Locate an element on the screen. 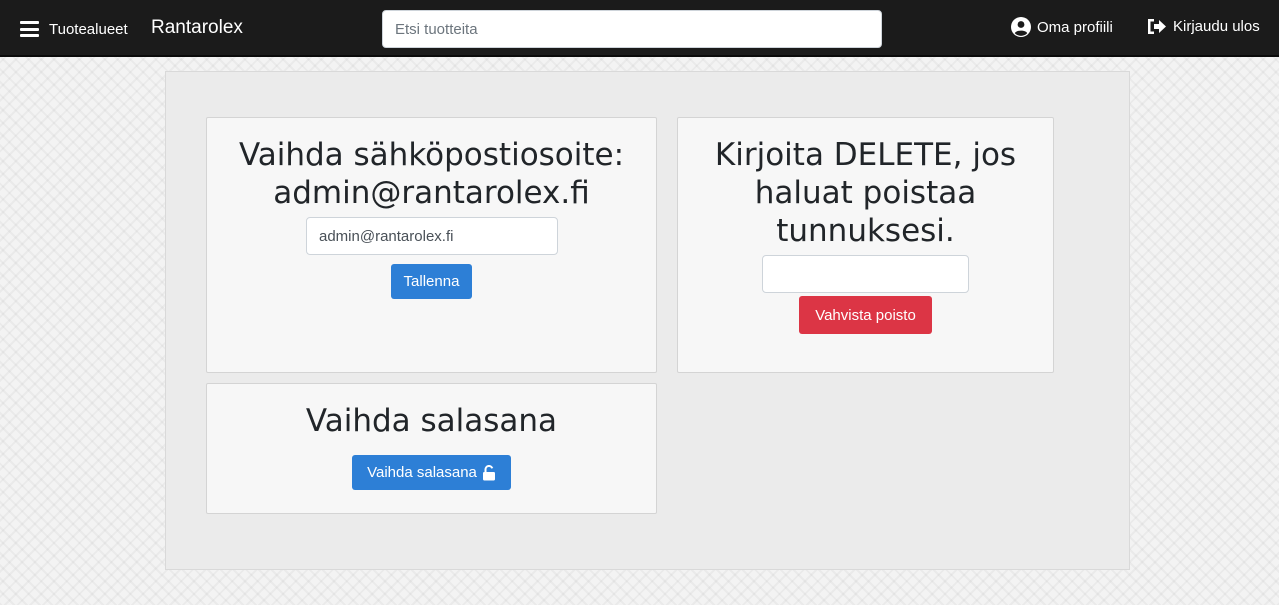 Image resolution: width=1279 pixels, height=605 pixels. sign-out-icon is located at coordinates (1157, 26).